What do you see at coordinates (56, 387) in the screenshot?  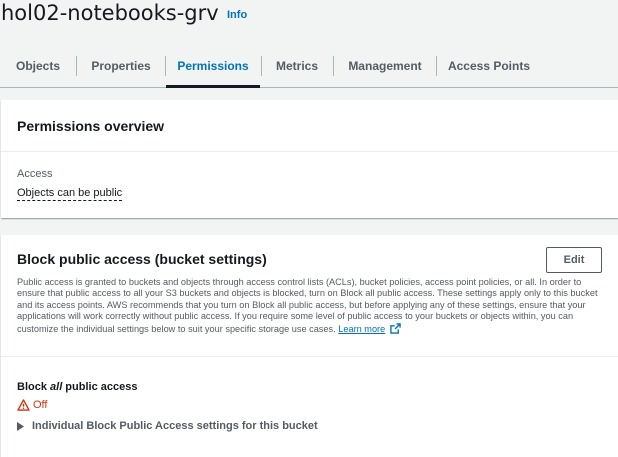 I see `block-all-emphasis: all` at bounding box center [56, 387].